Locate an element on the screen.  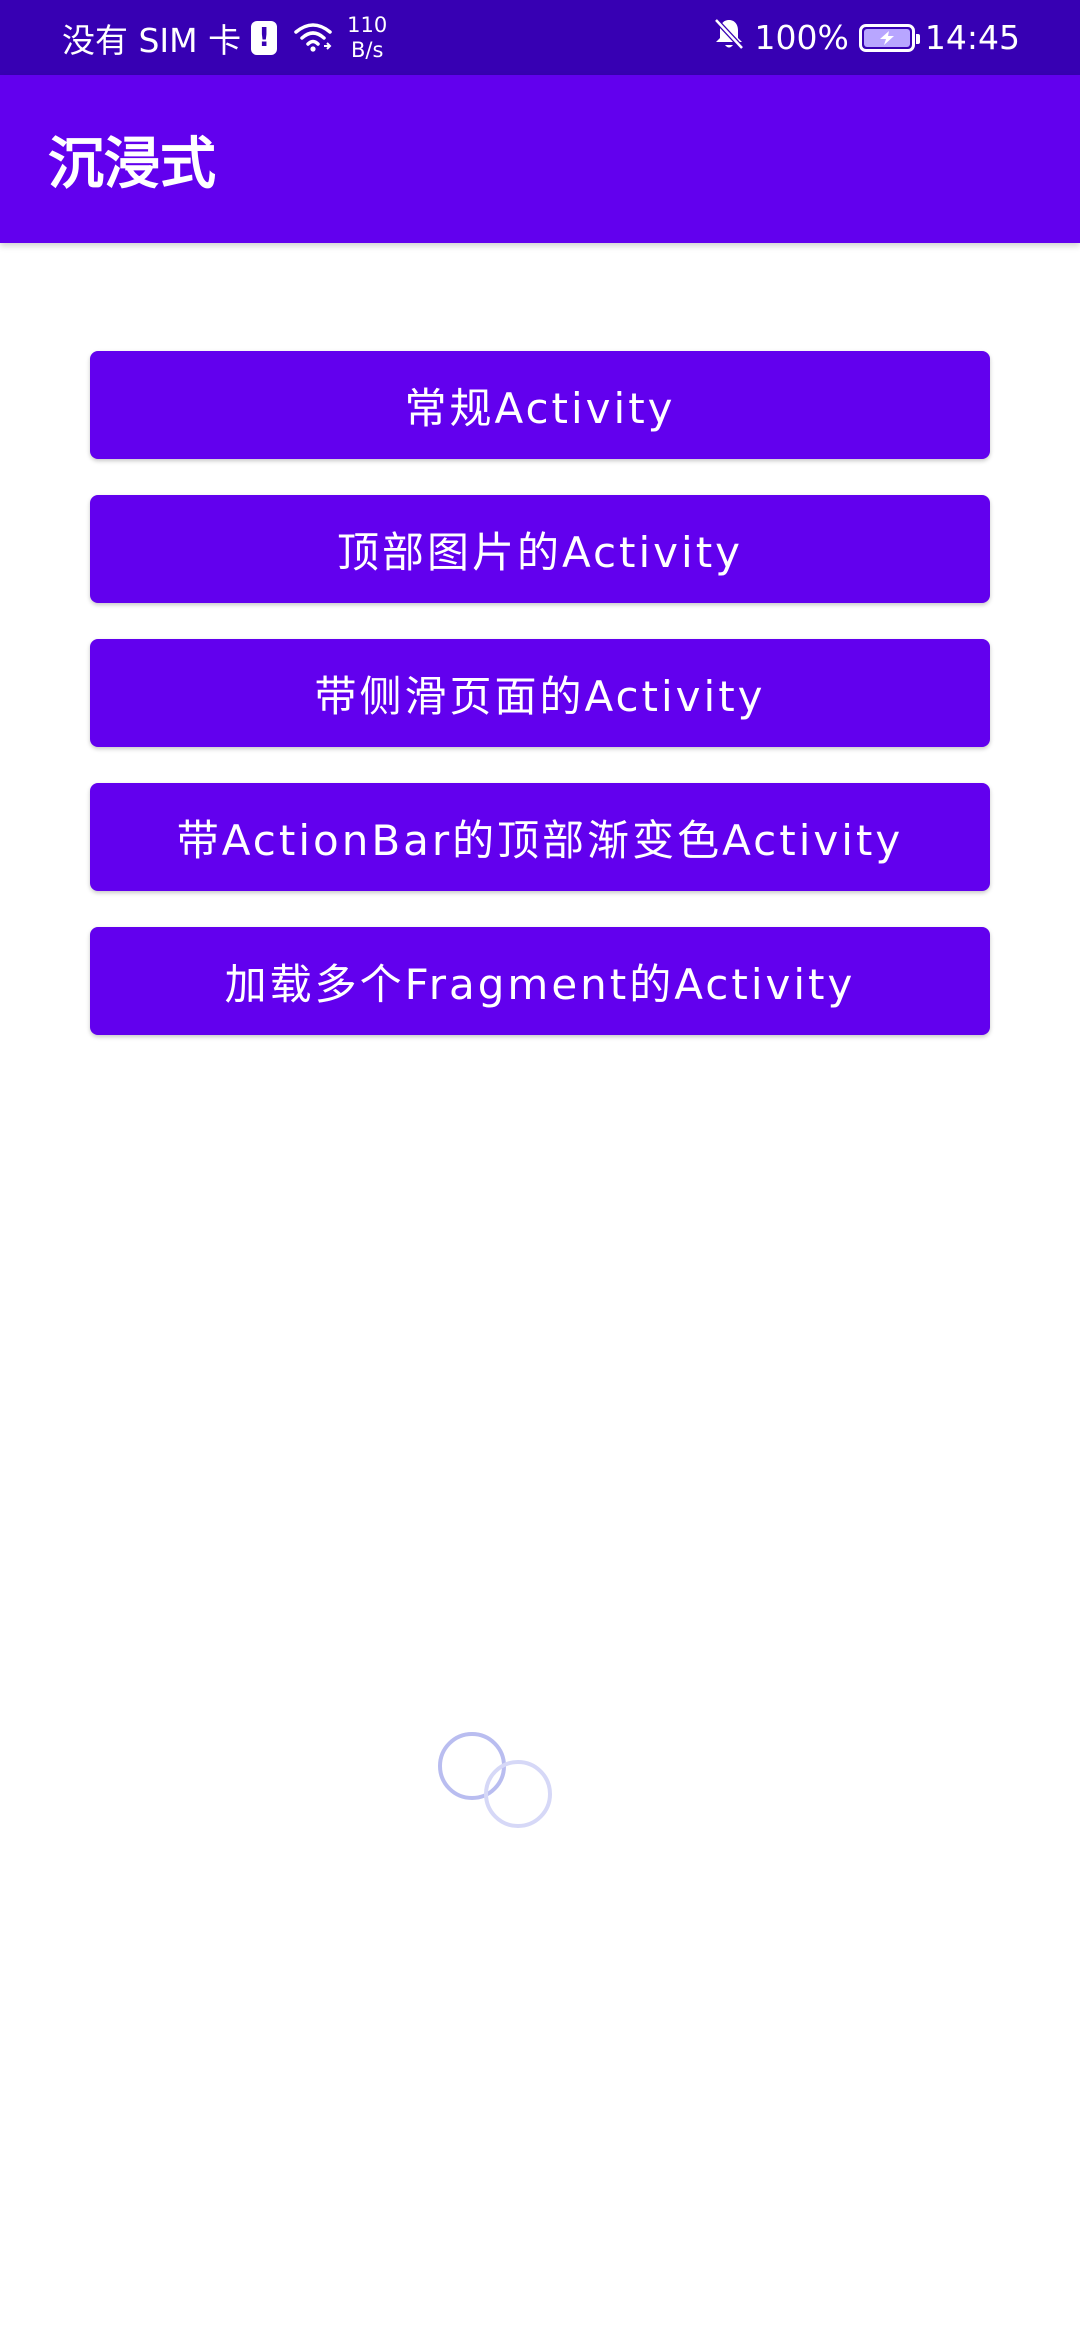
loading-circles-icon is located at coordinates (496, 1780).